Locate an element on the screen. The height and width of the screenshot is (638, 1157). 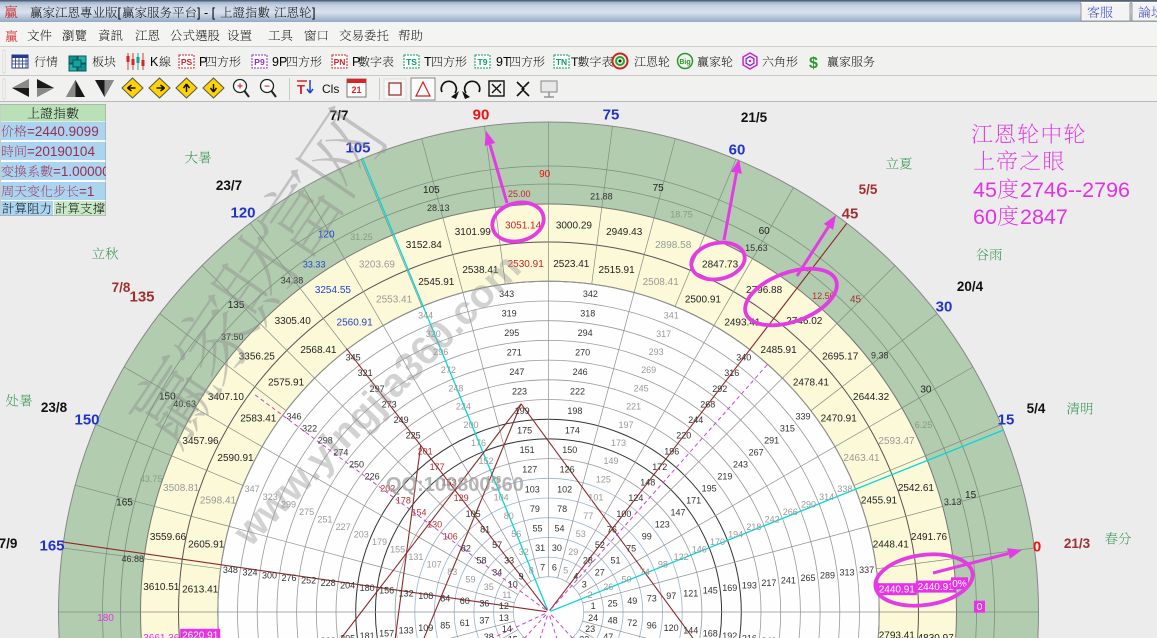
svg-text: 7/9 is located at coordinates (8, 543).